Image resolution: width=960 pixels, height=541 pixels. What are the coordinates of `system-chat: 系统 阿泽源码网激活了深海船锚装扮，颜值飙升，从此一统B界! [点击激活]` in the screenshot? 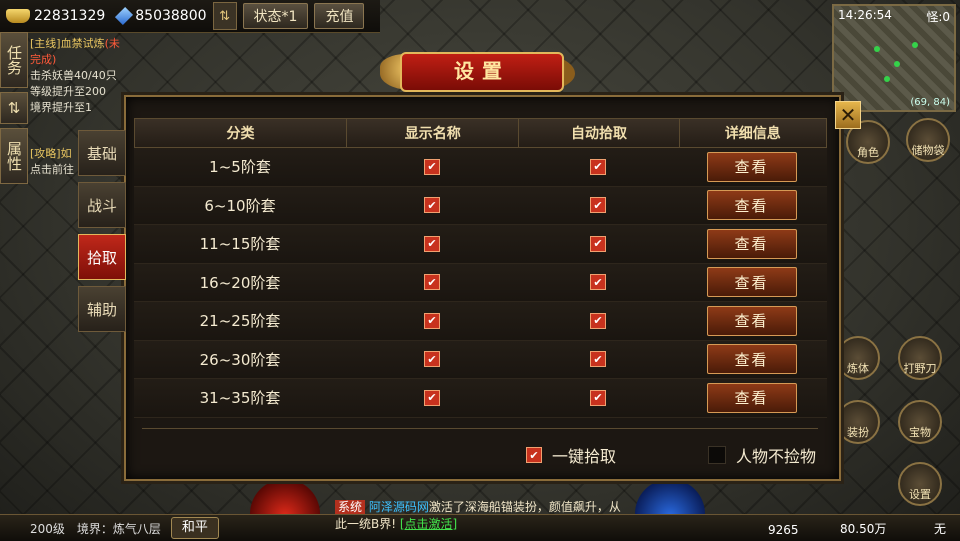 It's located at (480, 516).